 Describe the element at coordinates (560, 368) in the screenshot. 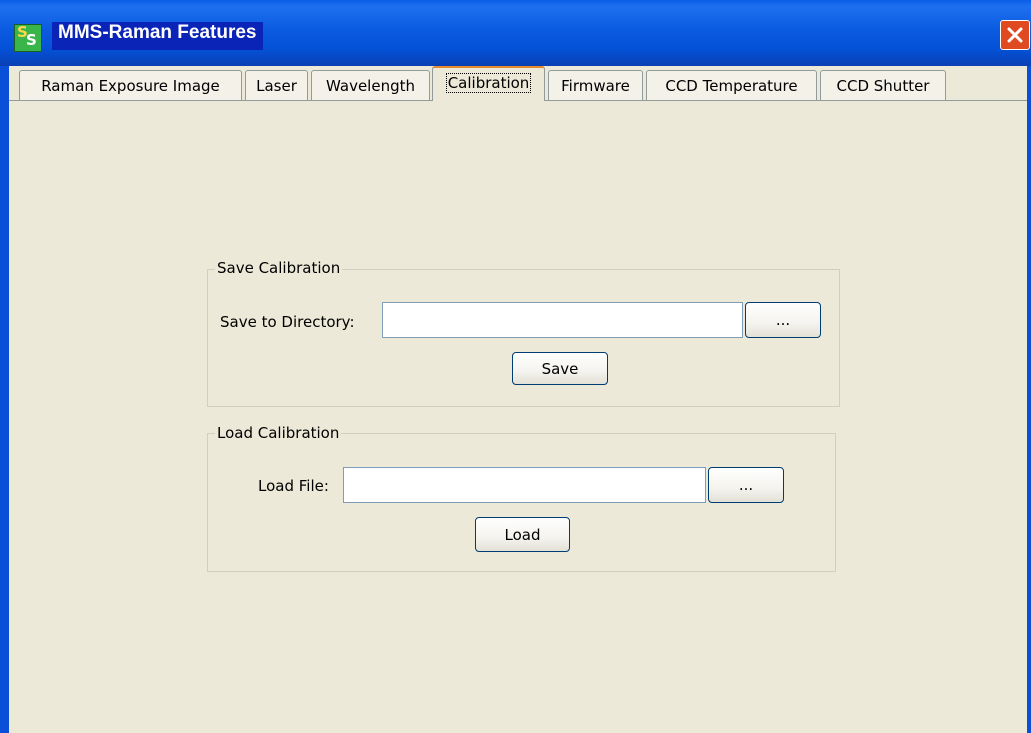

I see `save-button: Save` at that location.